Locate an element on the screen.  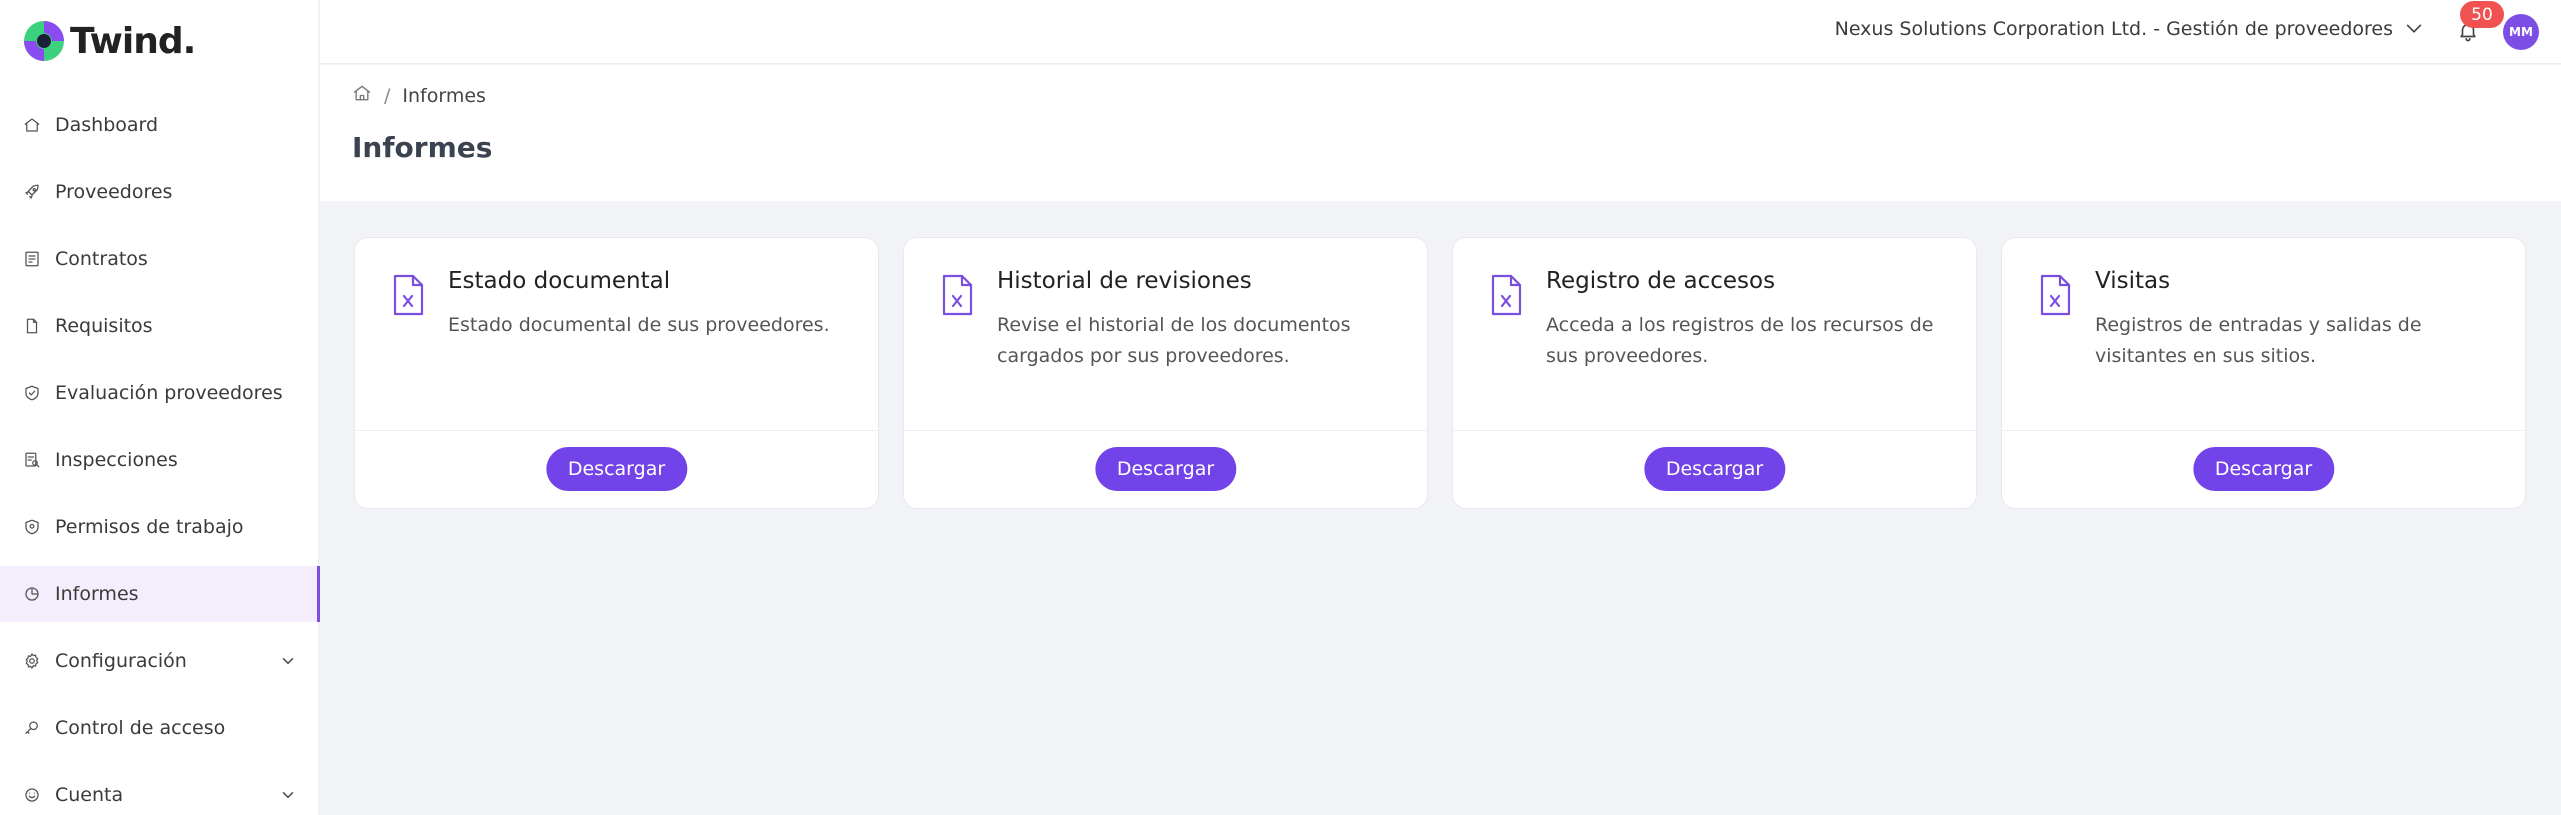
card-title: Estado documental is located at coordinates (559, 281).